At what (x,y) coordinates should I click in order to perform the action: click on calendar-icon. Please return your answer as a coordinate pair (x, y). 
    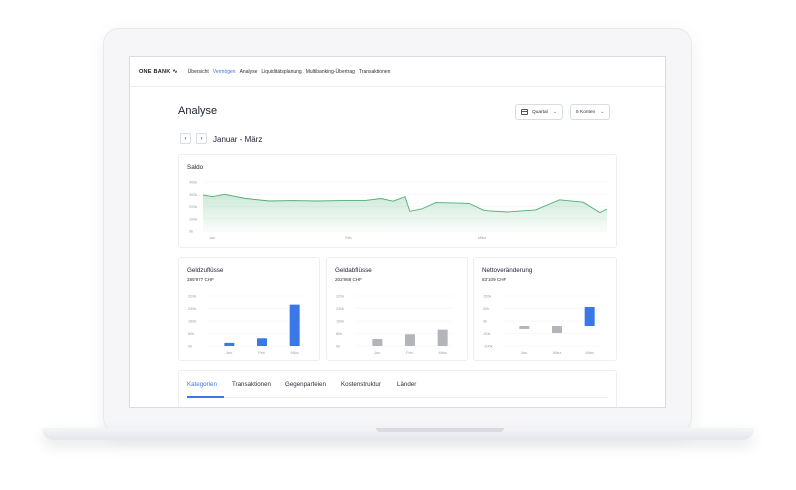
    Looking at the image, I should click on (524, 112).